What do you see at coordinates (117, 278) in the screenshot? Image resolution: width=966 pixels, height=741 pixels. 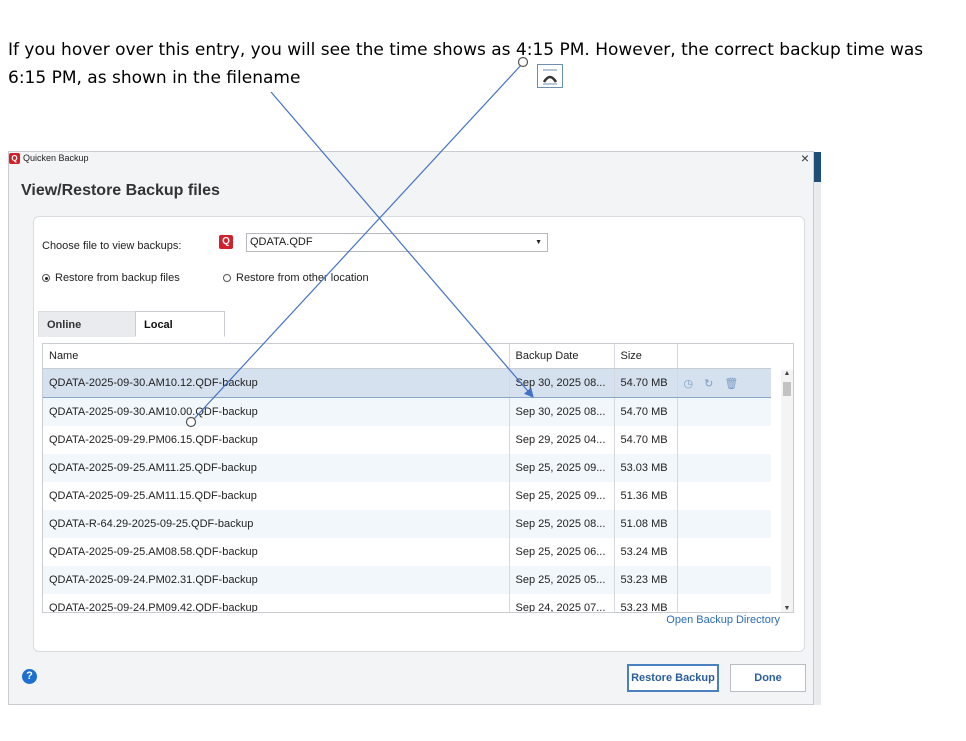 I see `radio-label: Restore from backup files` at bounding box center [117, 278].